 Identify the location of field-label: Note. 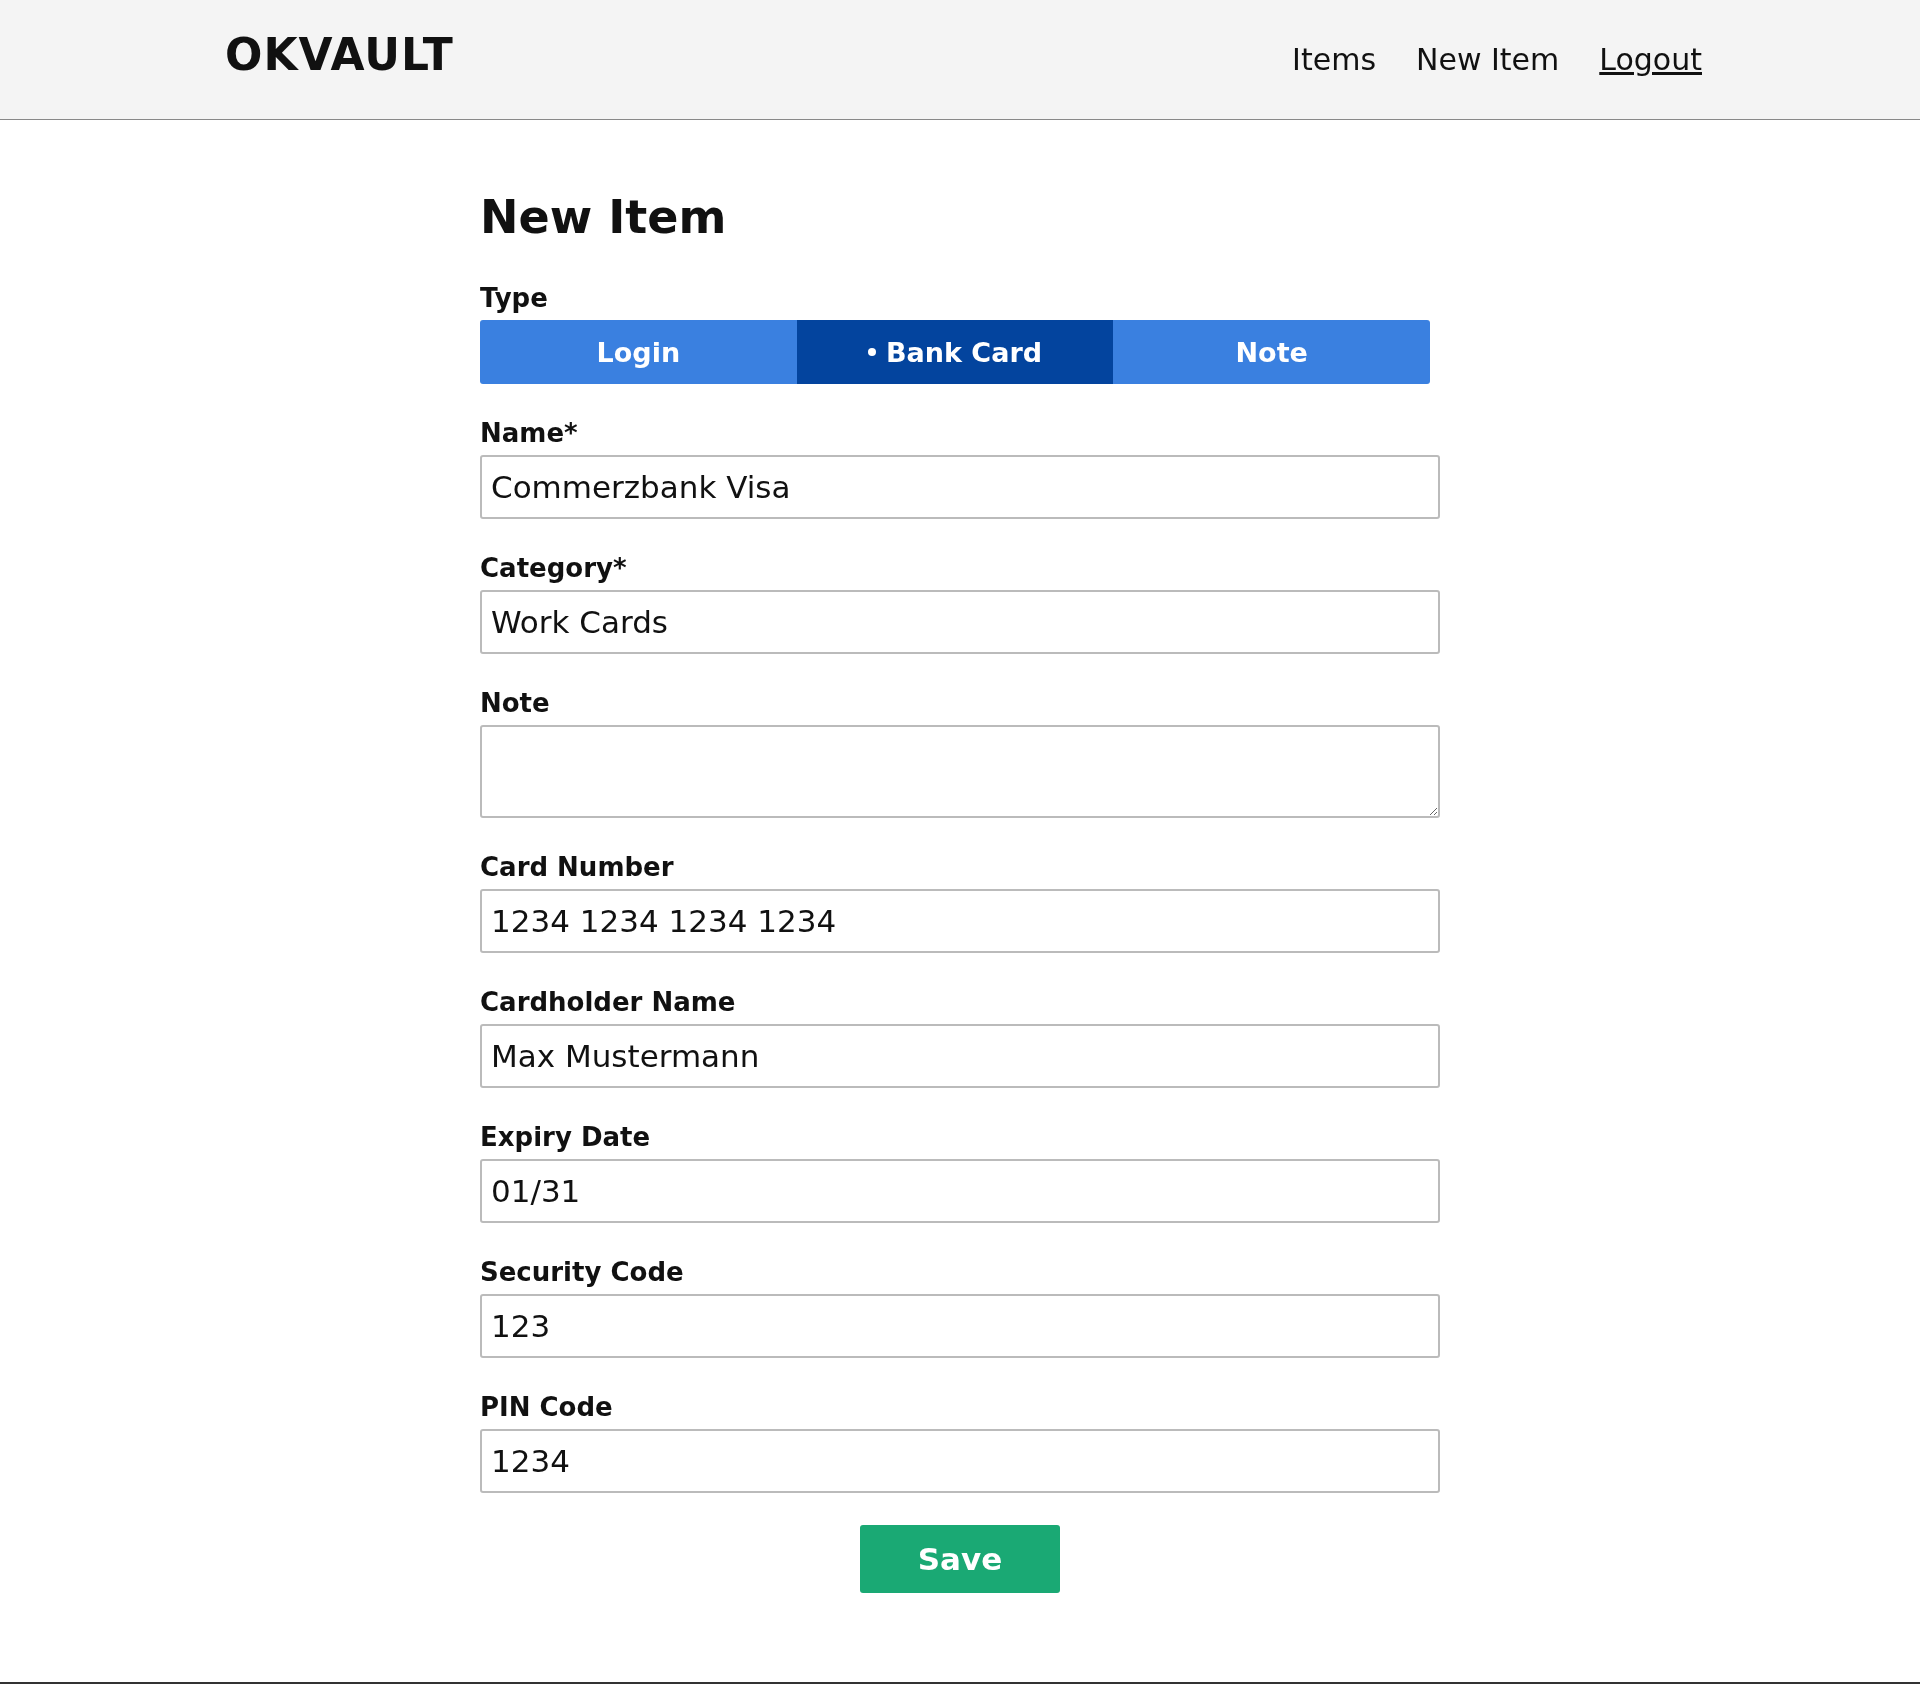
(515, 703).